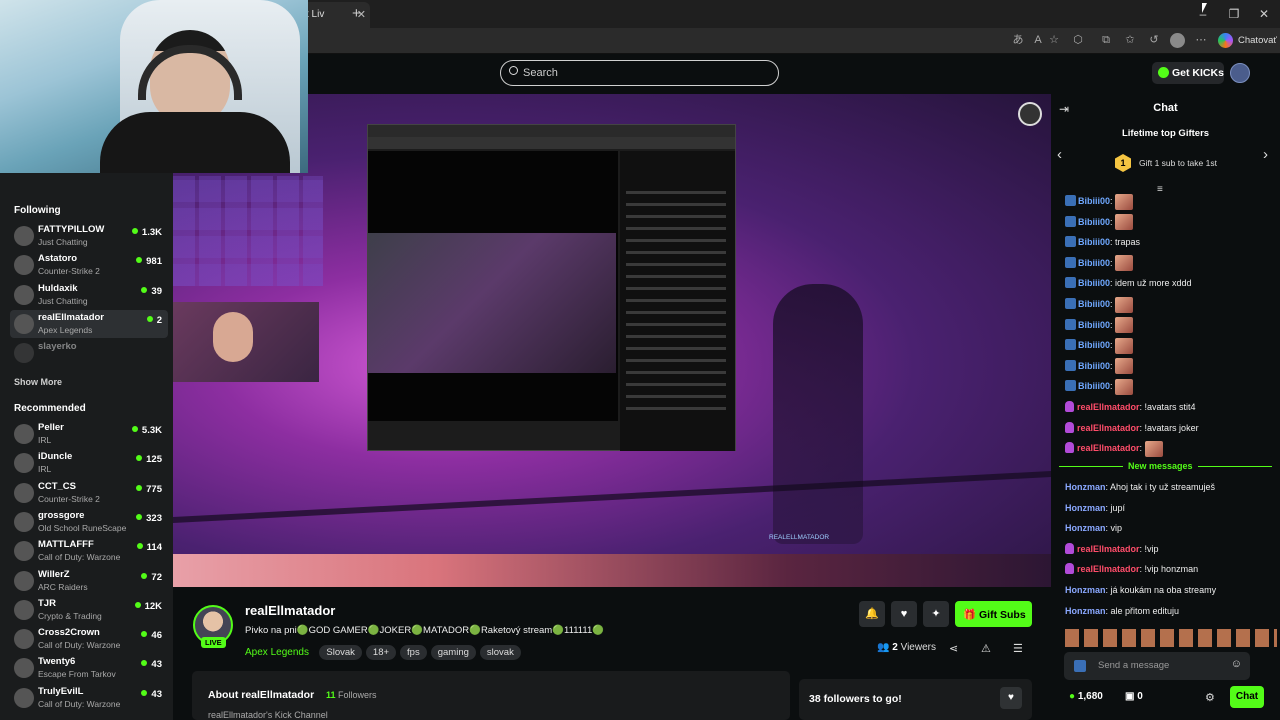 This screenshot has width=1280, height=720. I want to click on restore-icon: ❐, so click(1234, 14).